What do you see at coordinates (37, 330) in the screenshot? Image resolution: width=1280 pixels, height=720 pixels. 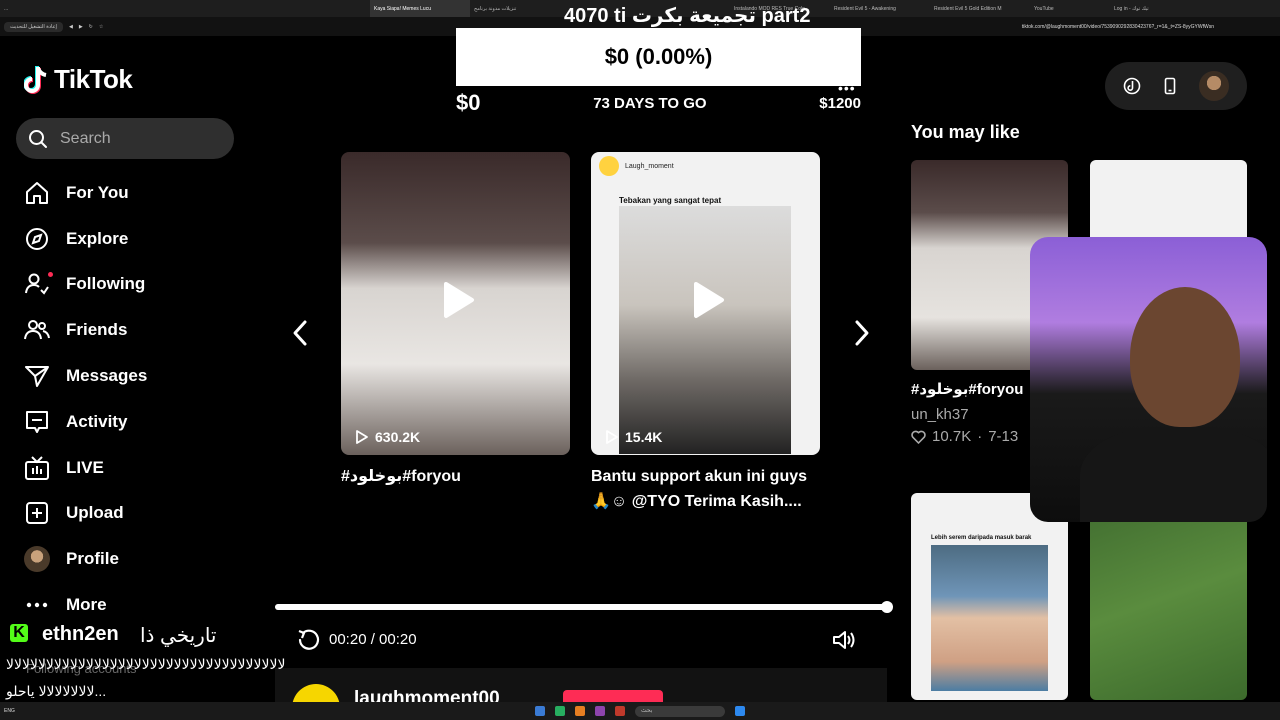 I see `friends-icon` at bounding box center [37, 330].